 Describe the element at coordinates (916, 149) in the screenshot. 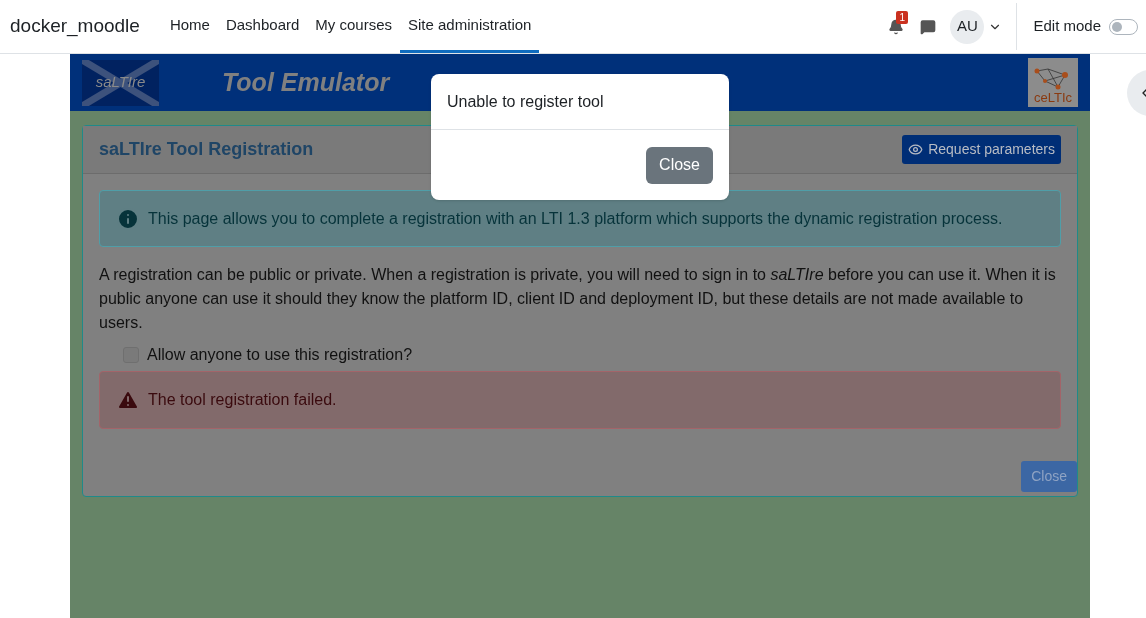

I see `eye-icon` at that location.